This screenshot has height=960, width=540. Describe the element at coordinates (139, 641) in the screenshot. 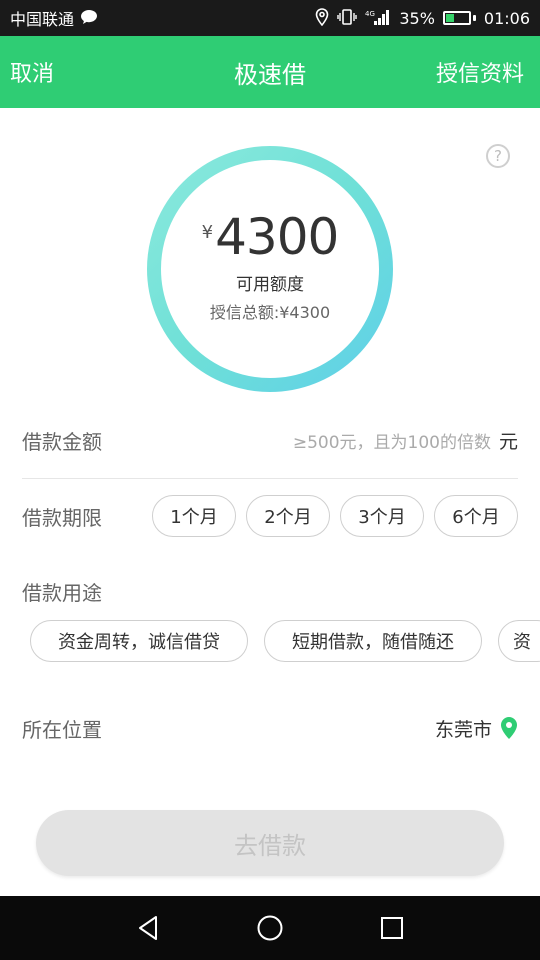

I see `purpose-option-turnover: 资金周转，诚信借贷` at that location.